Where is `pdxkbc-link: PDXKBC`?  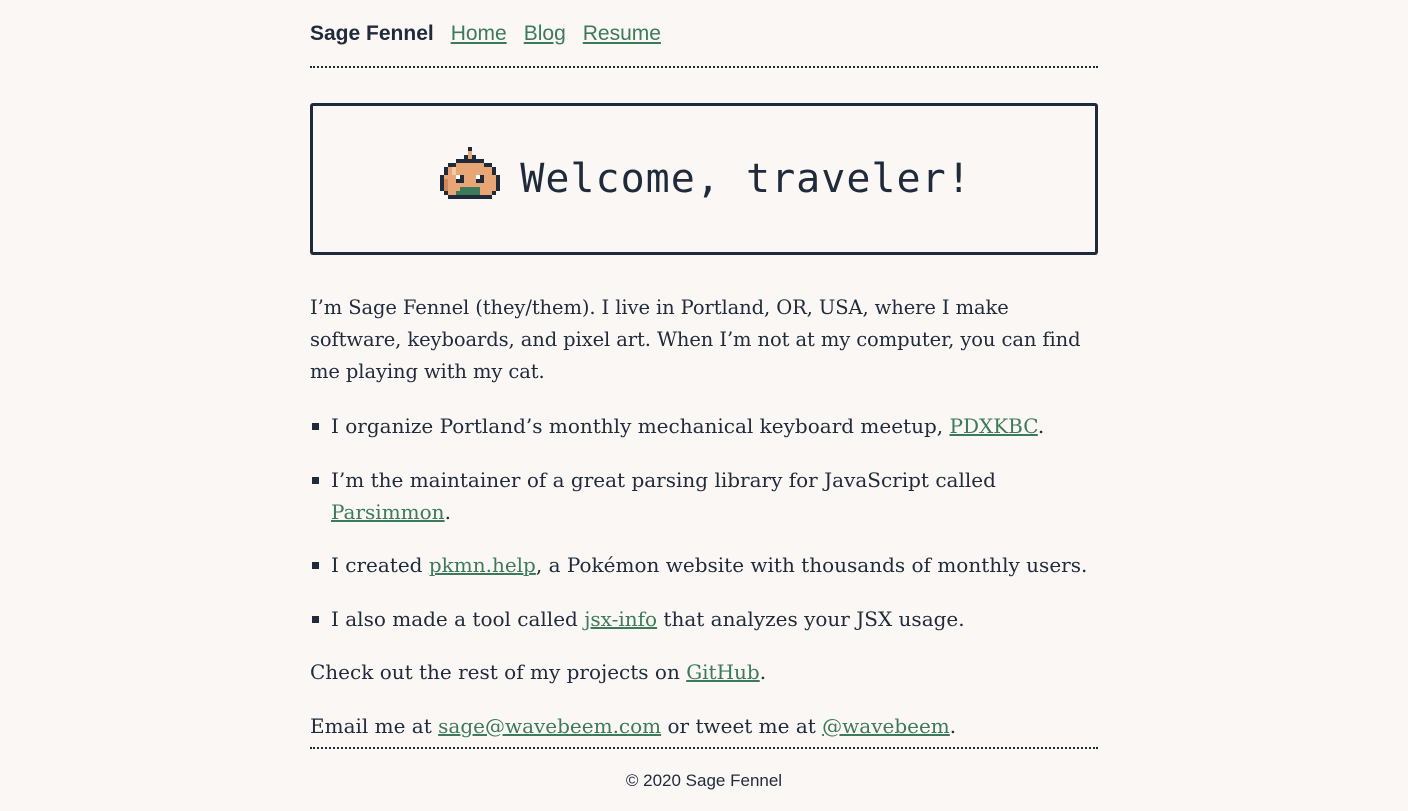
pdxkbc-link: PDXKBC is located at coordinates (994, 426).